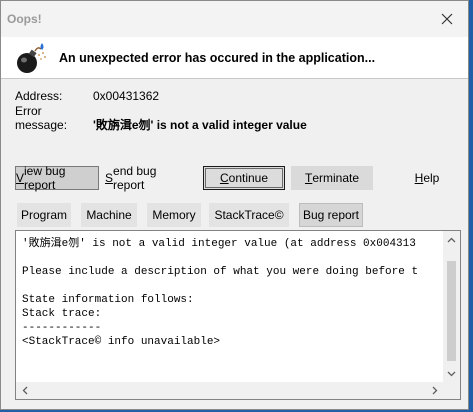  What do you see at coordinates (451, 390) in the screenshot?
I see `scrollbar-corner` at bounding box center [451, 390].